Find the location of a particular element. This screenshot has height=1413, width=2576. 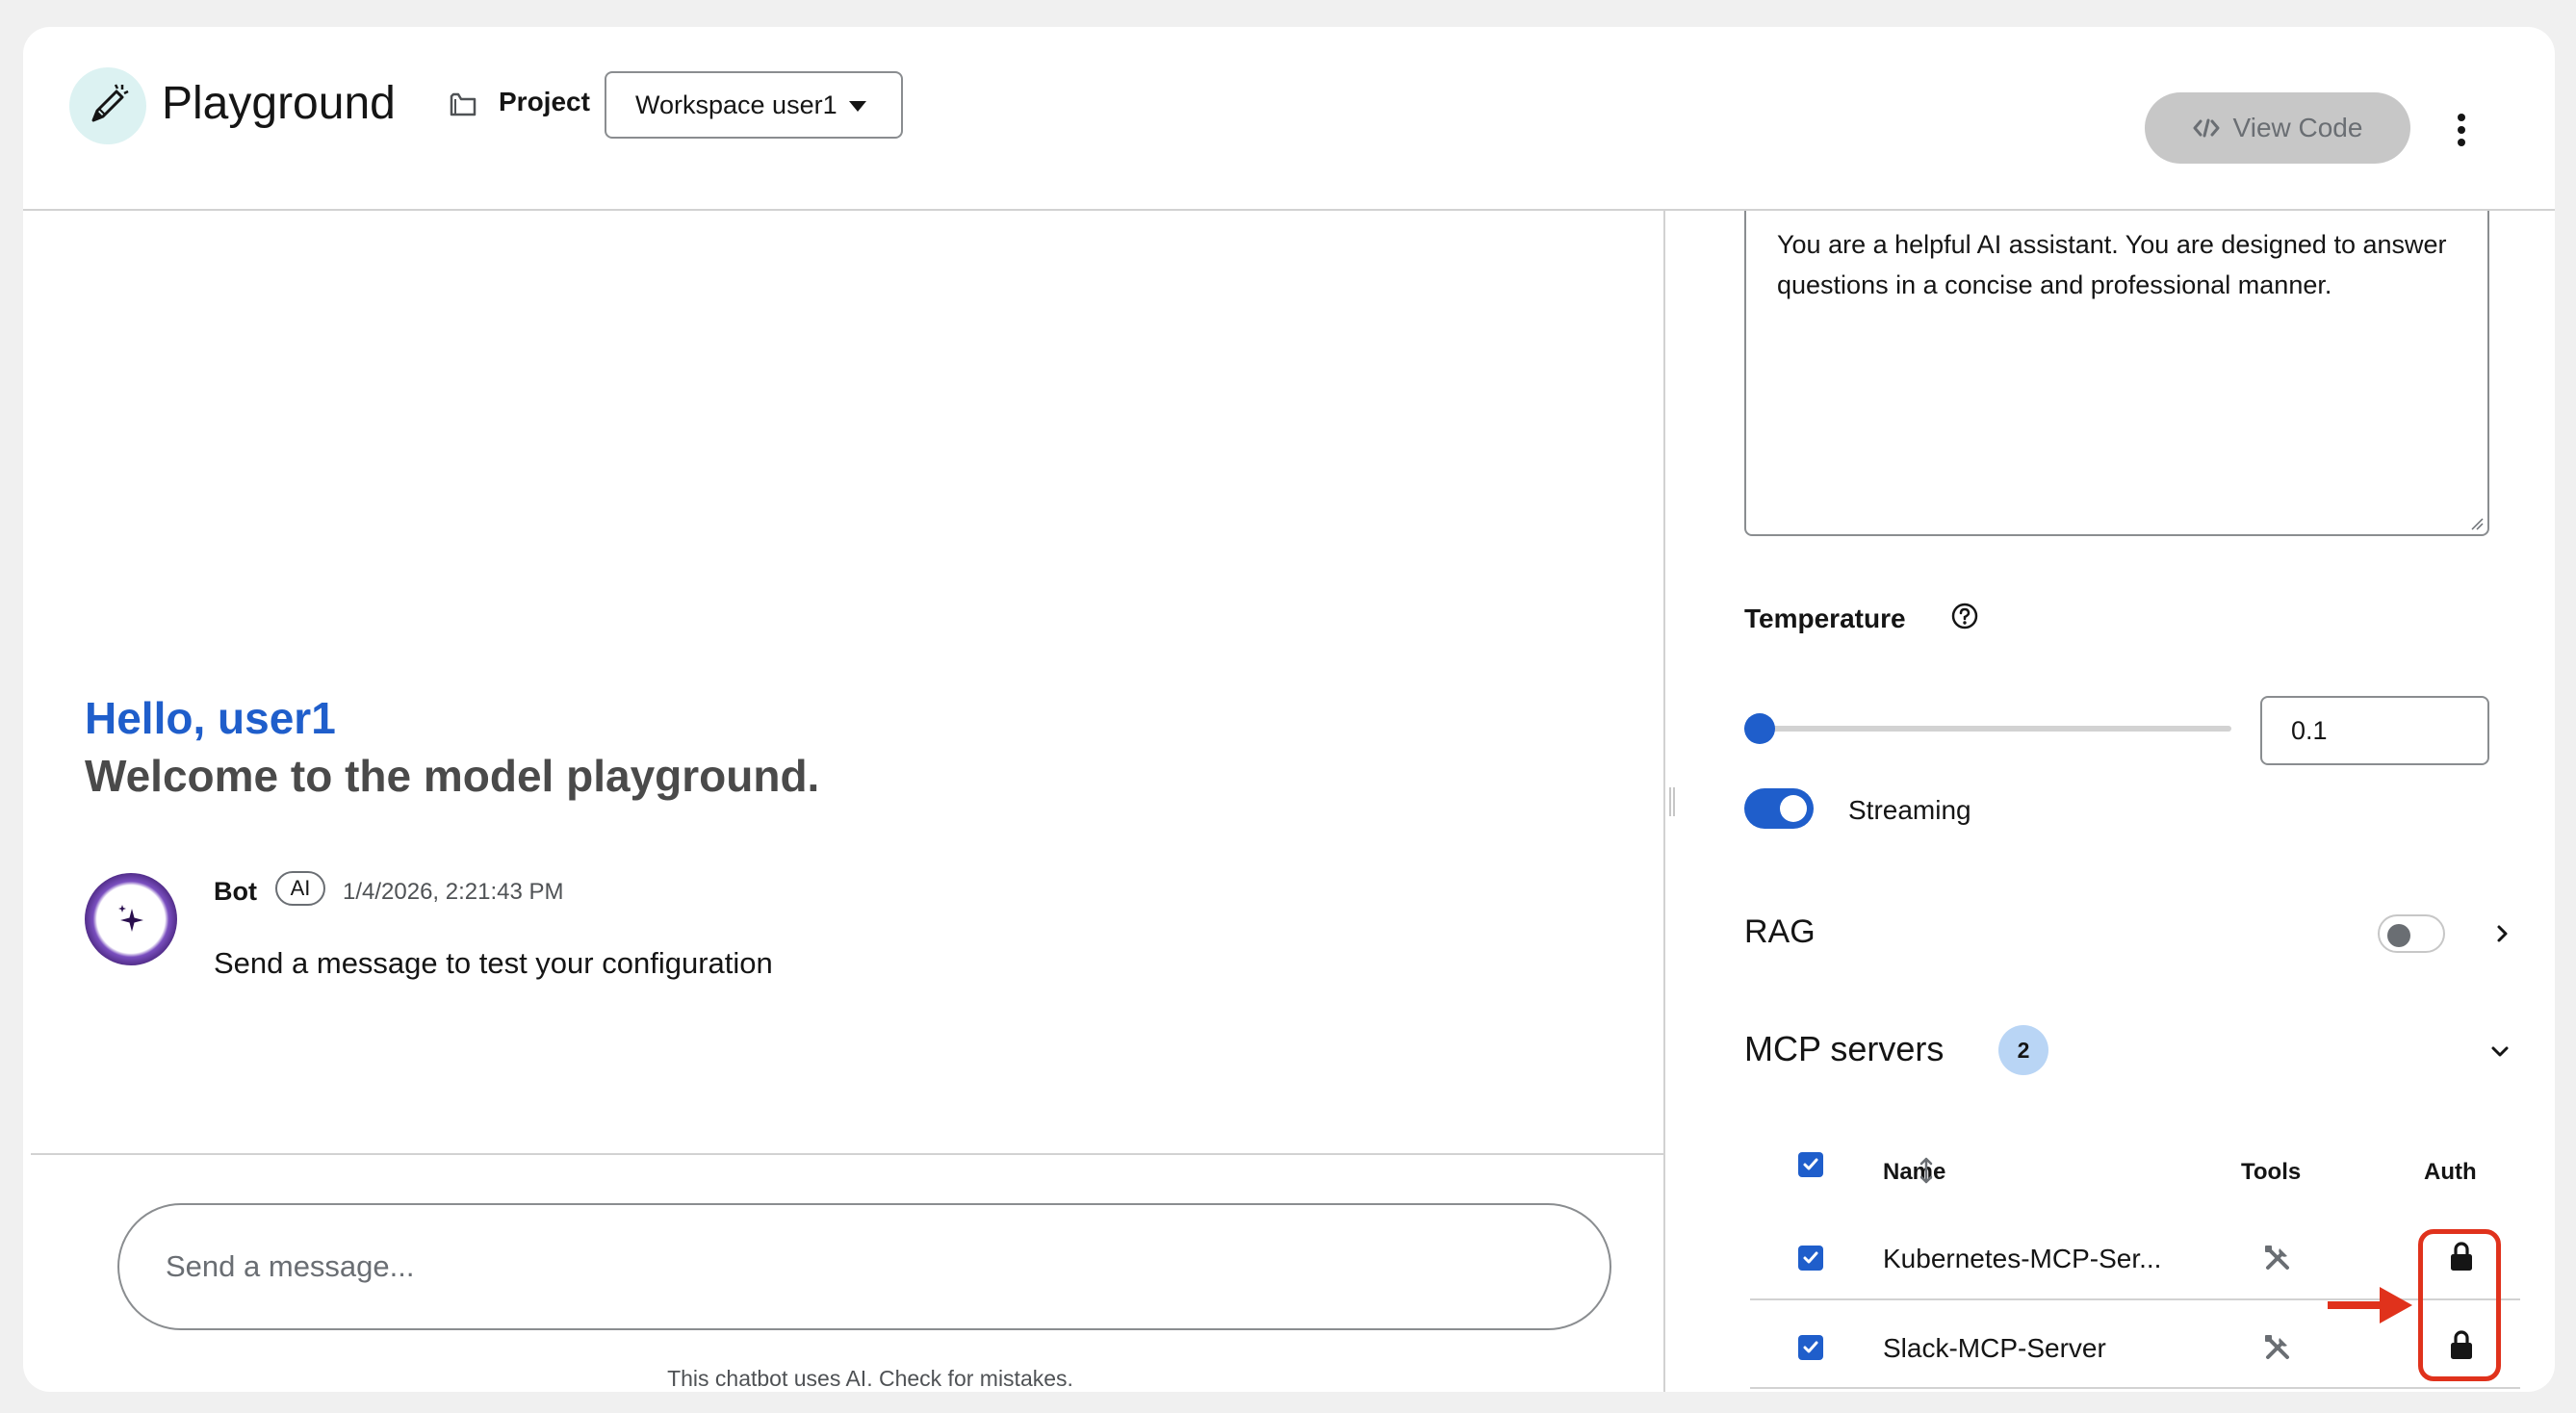

view-code-button: View Code is located at coordinates (2278, 128).